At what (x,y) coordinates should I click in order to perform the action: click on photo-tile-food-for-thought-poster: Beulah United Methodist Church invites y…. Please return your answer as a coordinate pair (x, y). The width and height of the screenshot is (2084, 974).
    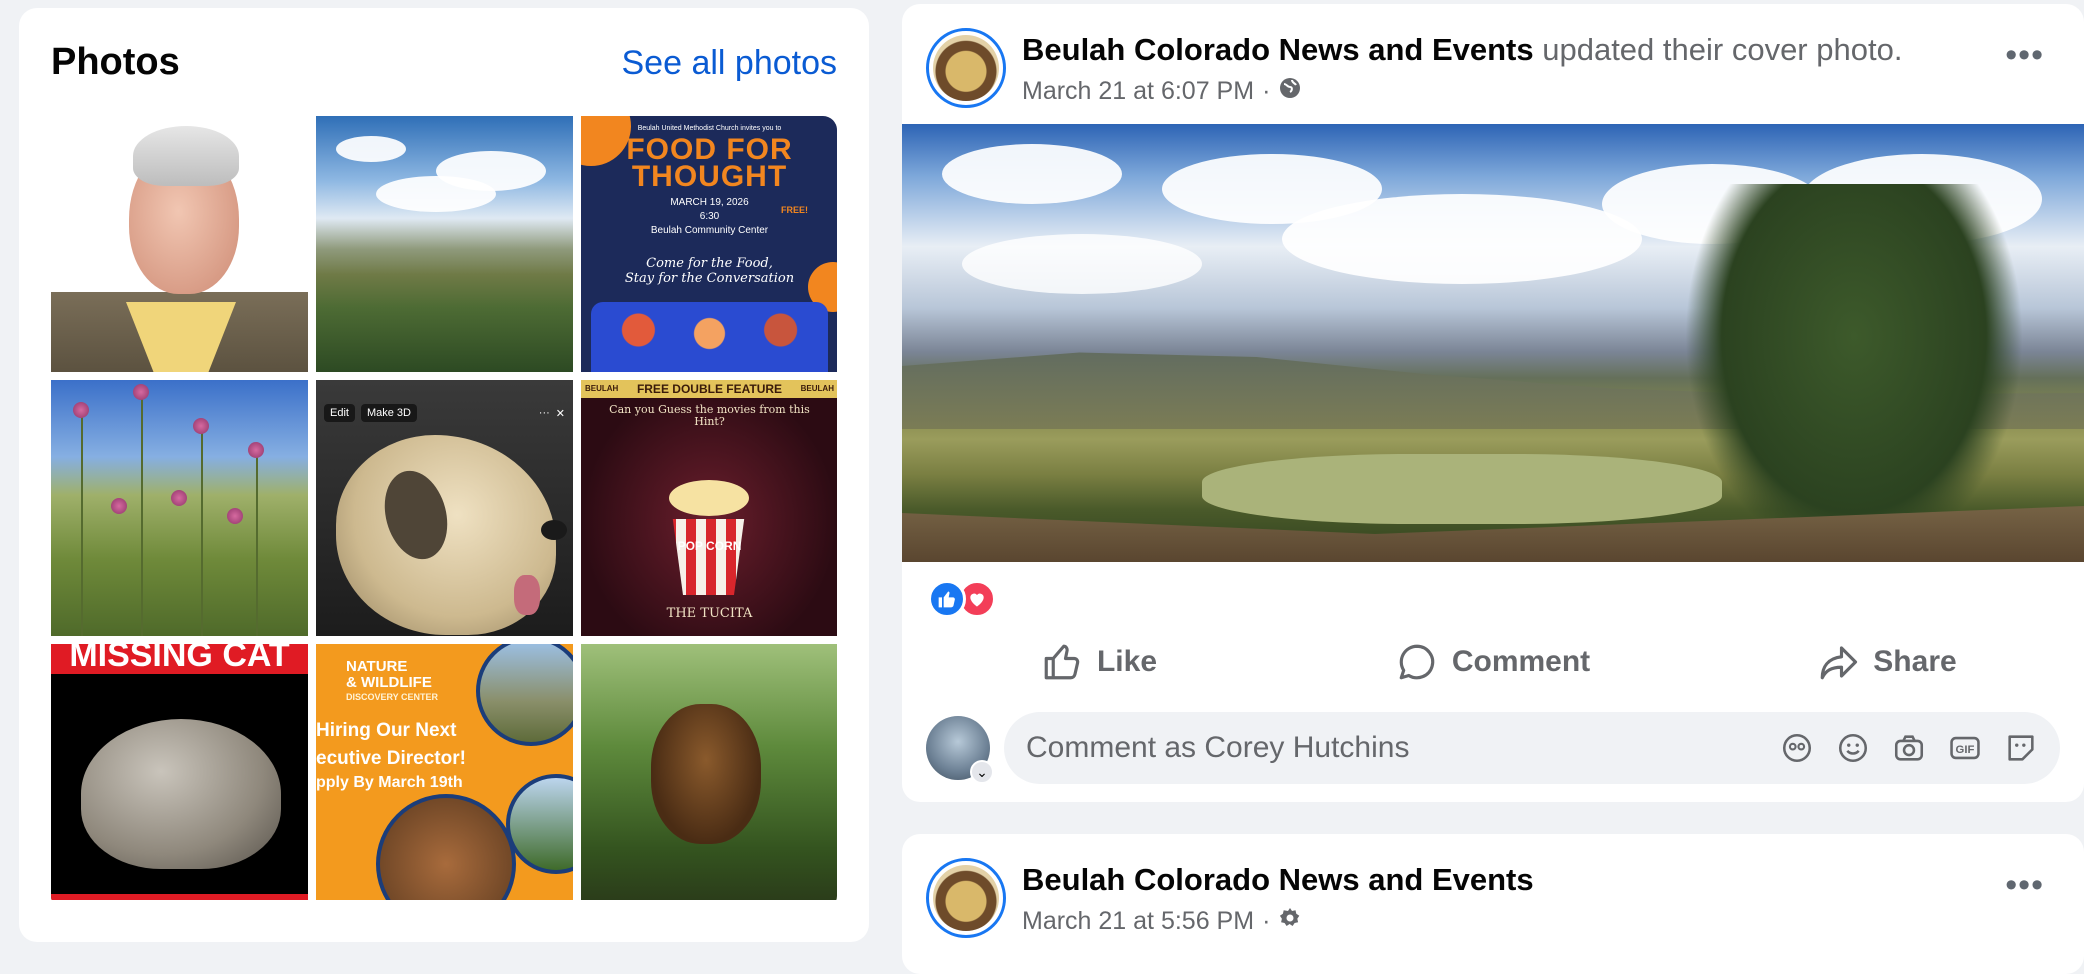
    Looking at the image, I should click on (709, 244).